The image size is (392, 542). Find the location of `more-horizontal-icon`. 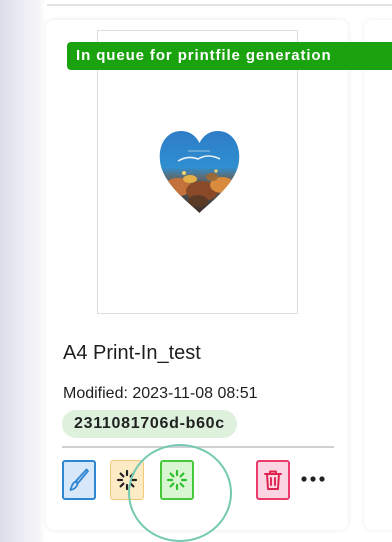

more-horizontal-icon is located at coordinates (313, 479).